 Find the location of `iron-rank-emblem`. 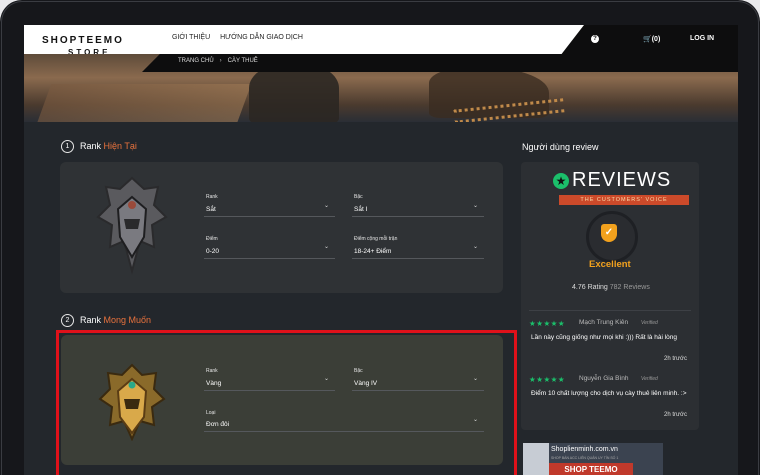

iron-rank-emblem is located at coordinates (132, 225).